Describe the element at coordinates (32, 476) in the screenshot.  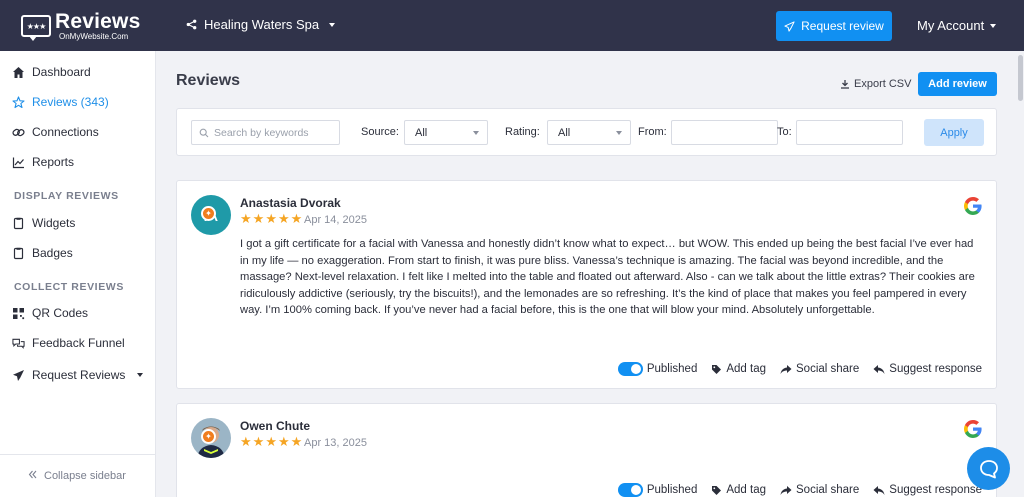
I see `double-chevron-left-icon` at that location.